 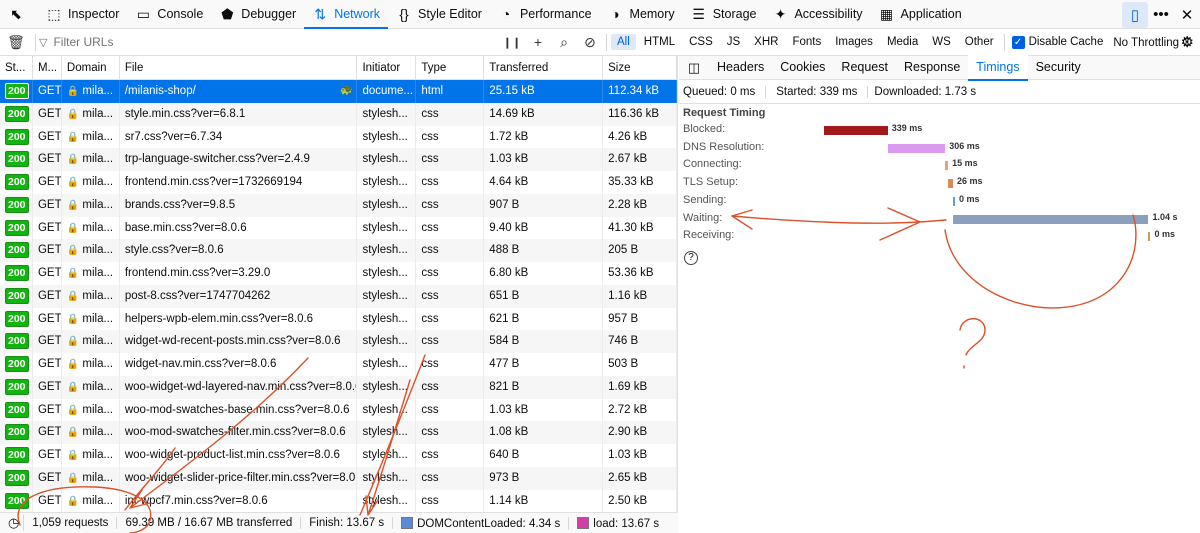 I want to click on tab-label: Network, so click(x=357, y=14).